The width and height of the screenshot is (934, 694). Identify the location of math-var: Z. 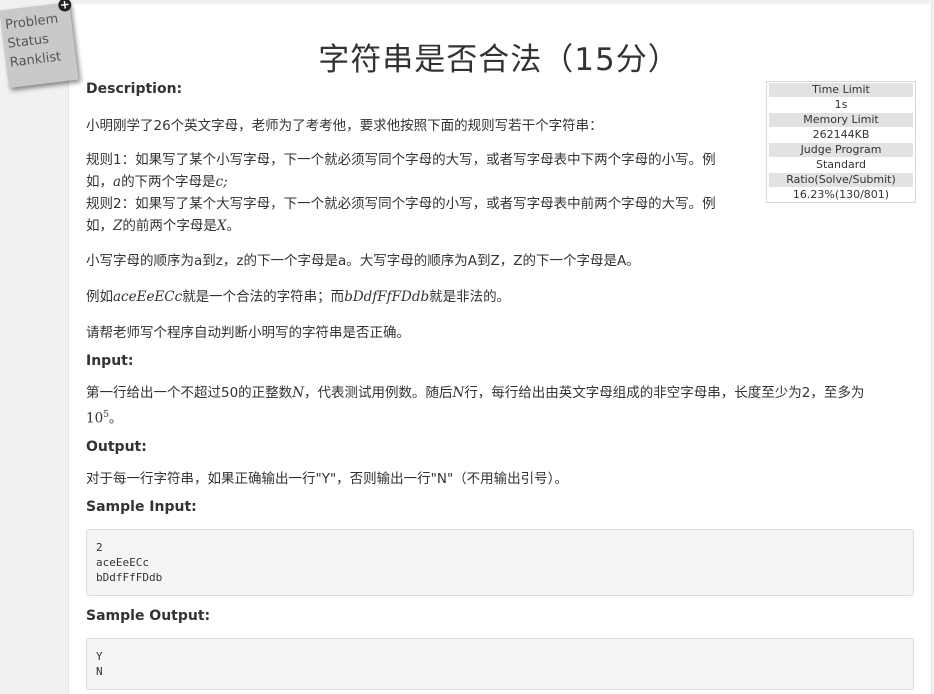
(118, 226).